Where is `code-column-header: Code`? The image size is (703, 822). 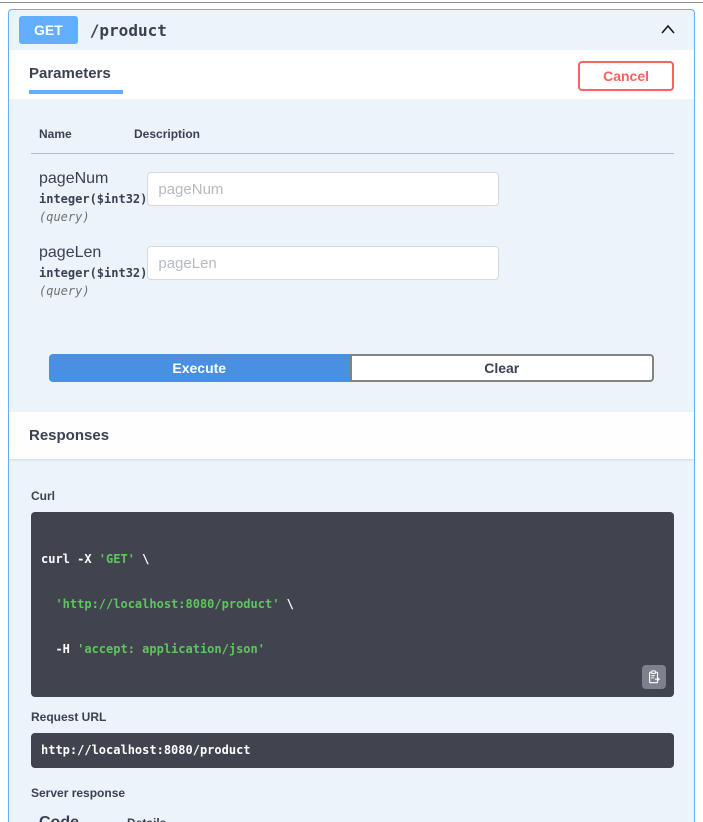 code-column-header: Code is located at coordinates (83, 818).